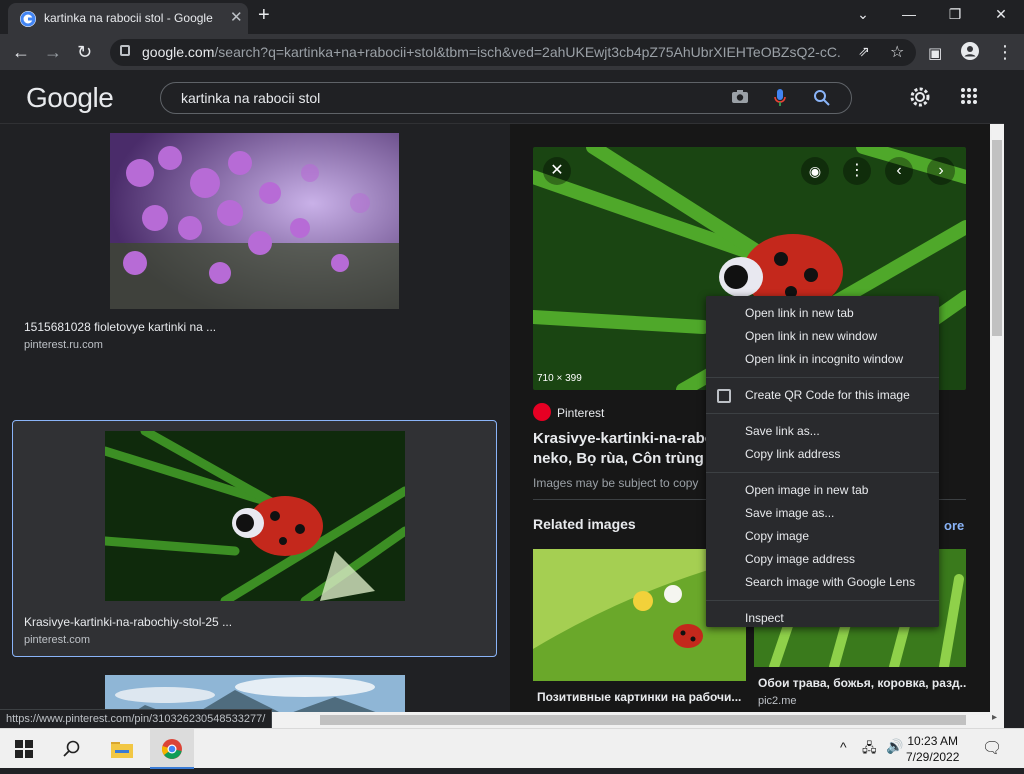 This screenshot has width=1024, height=774. What do you see at coordinates (994, 717) in the screenshot?
I see `scroll-right-icon: ▸` at bounding box center [994, 717].